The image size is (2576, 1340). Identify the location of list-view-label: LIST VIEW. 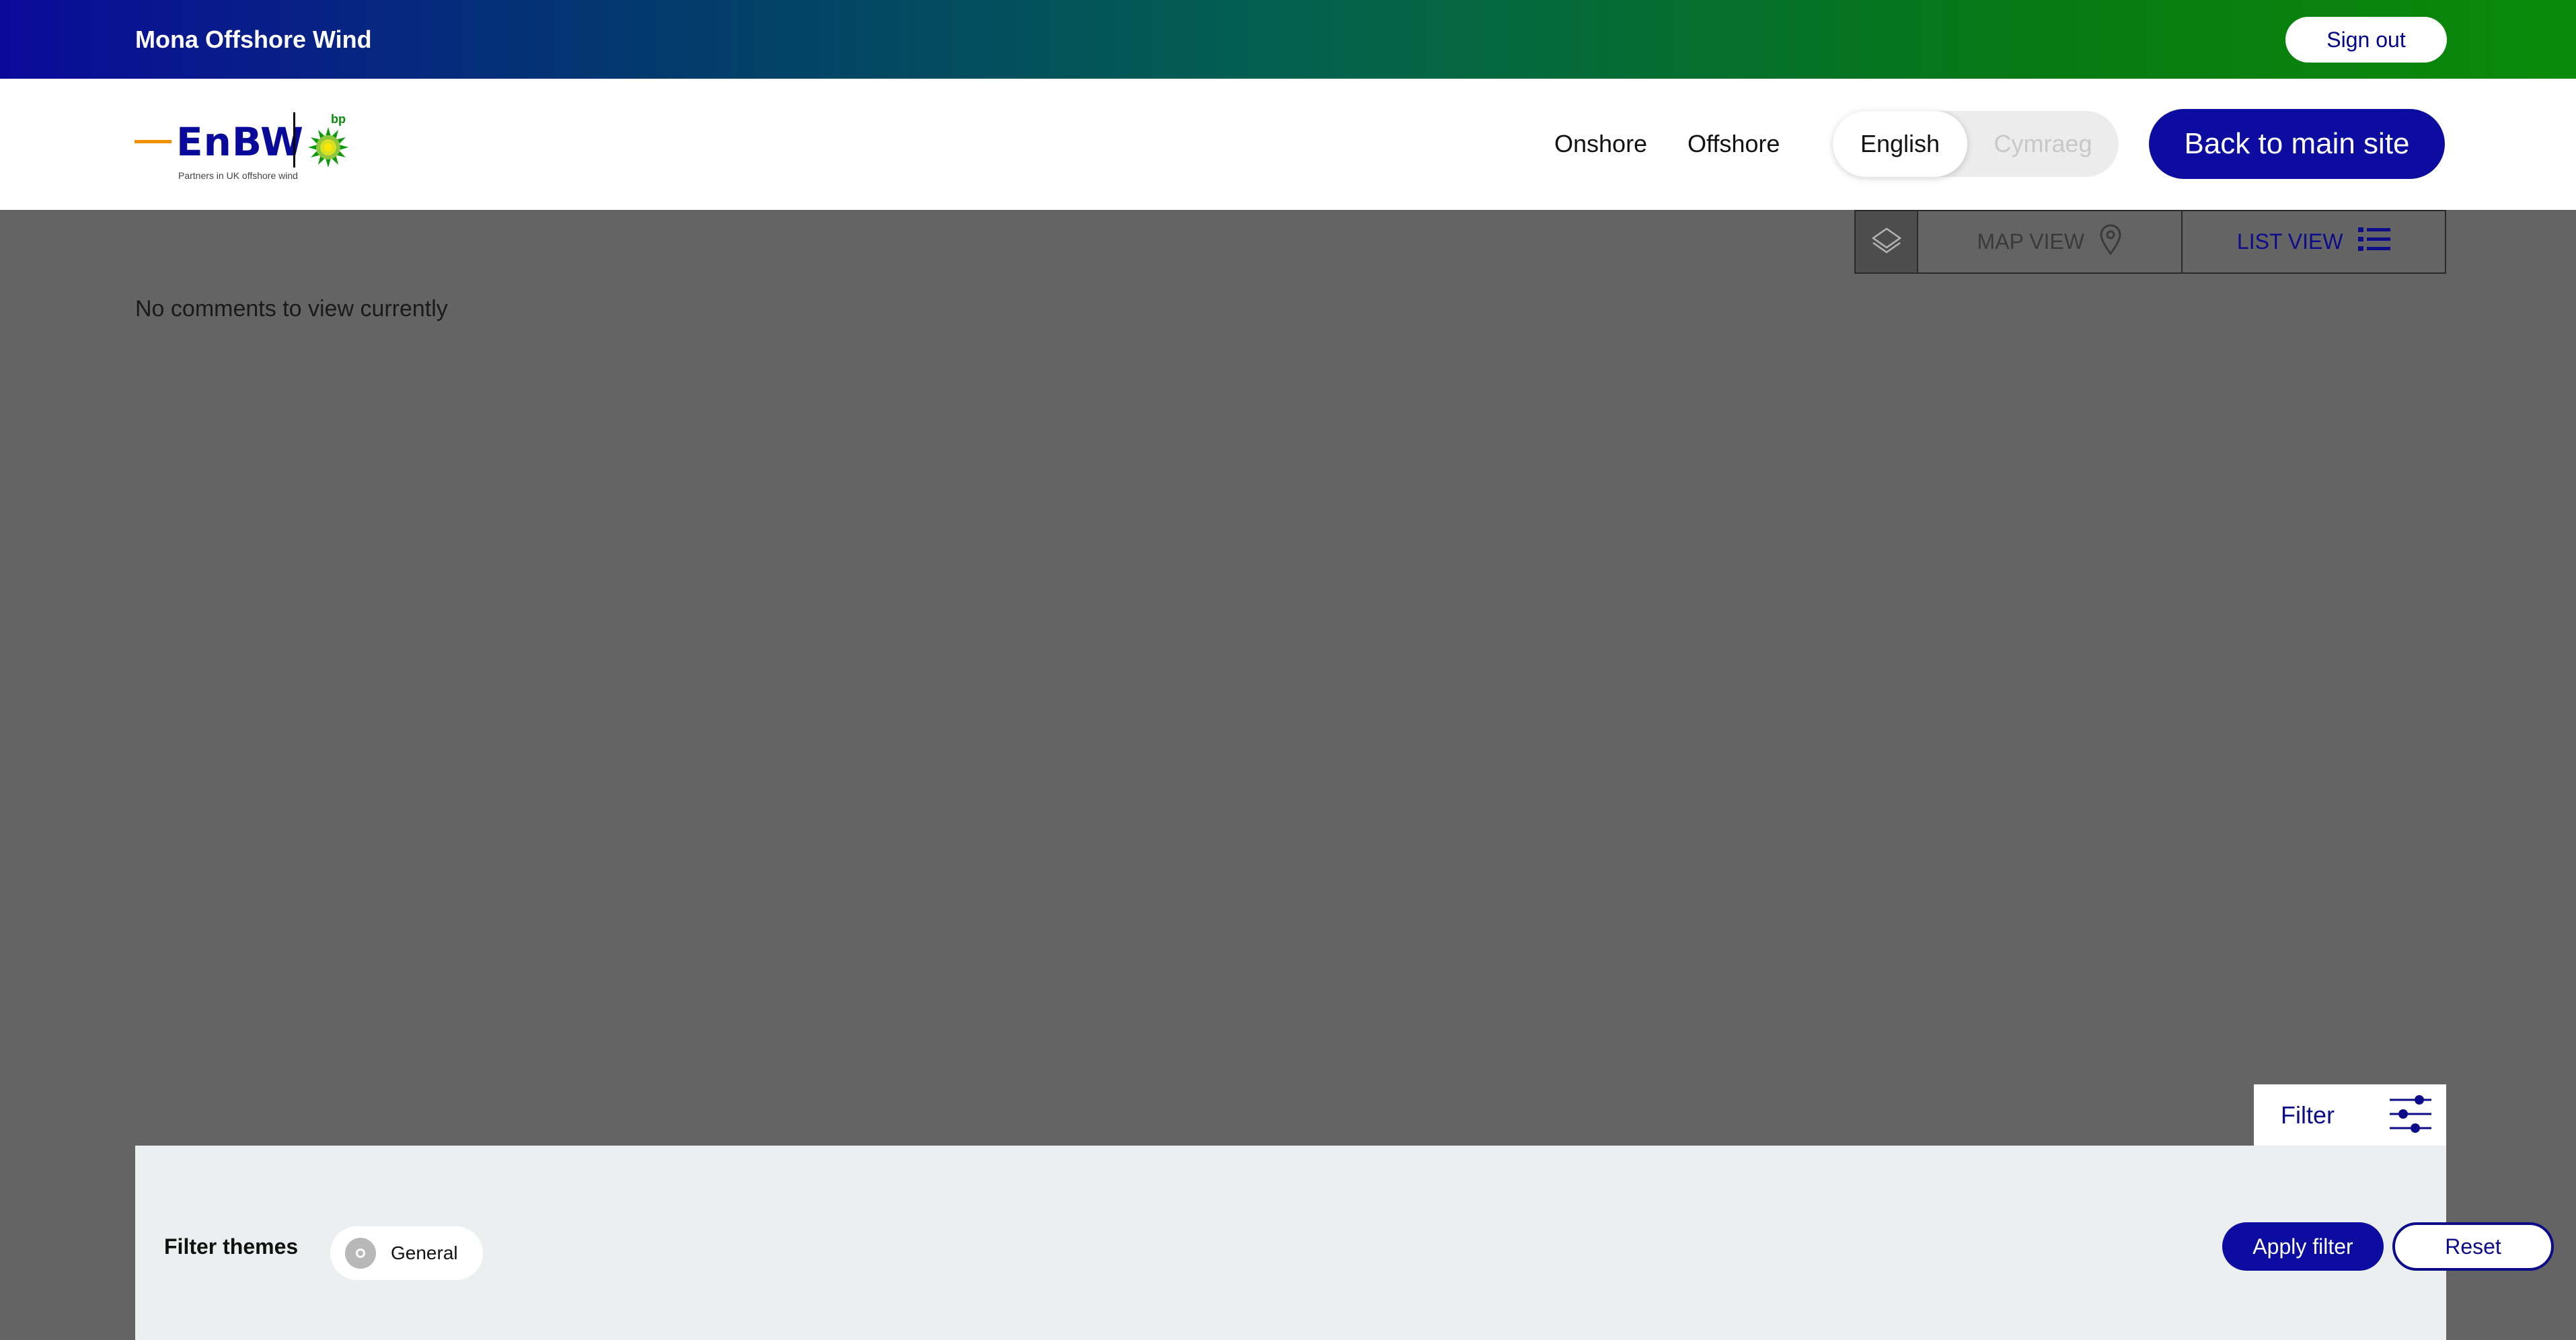
(2289, 242).